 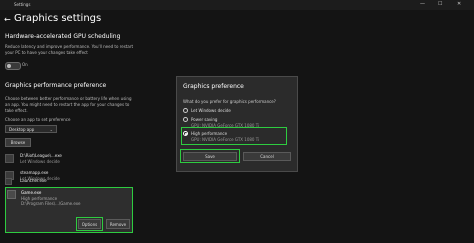 What do you see at coordinates (31, 192) in the screenshot?
I see `app-name: Game.exe` at bounding box center [31, 192].